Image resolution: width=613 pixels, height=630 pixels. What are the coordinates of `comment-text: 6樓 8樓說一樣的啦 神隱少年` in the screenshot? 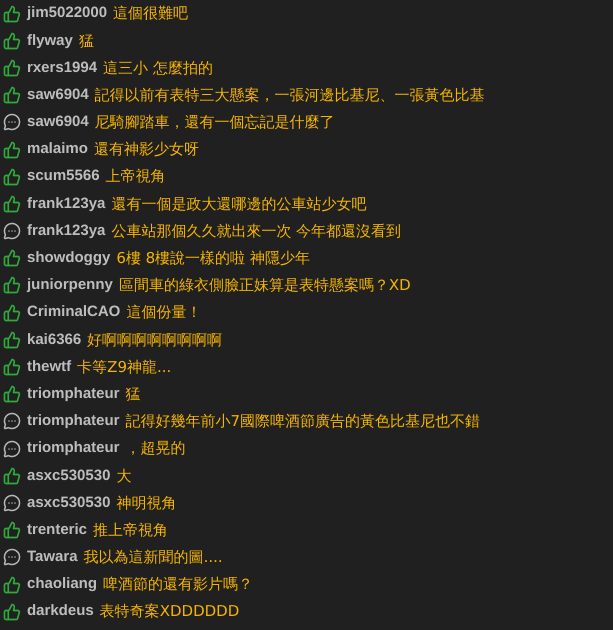 It's located at (213, 259).